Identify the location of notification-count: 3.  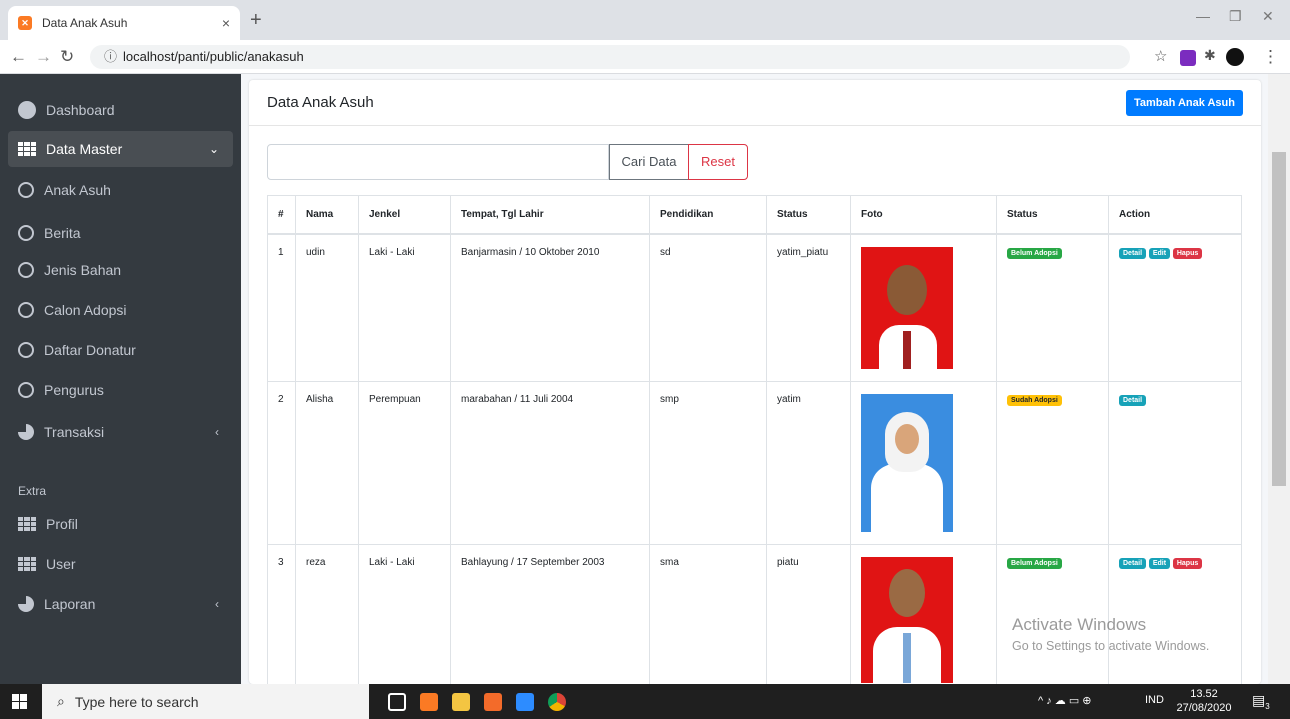
(1267, 706).